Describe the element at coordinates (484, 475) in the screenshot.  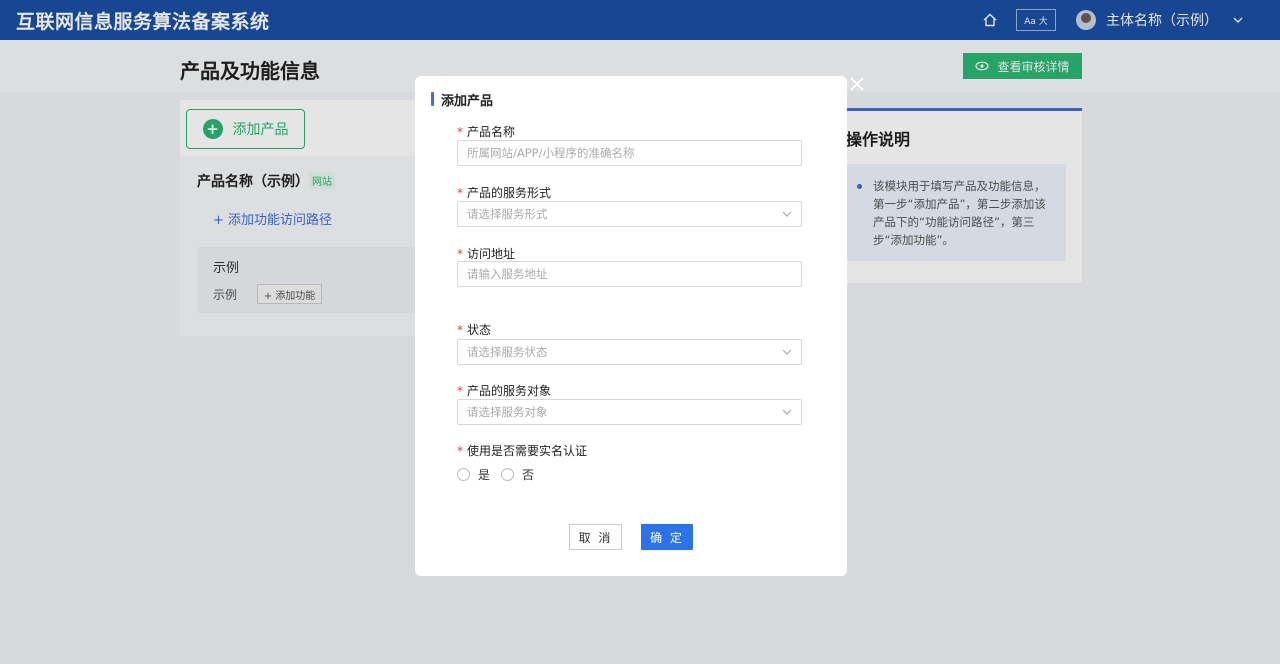
I see `radio-yes-label: 是` at that location.